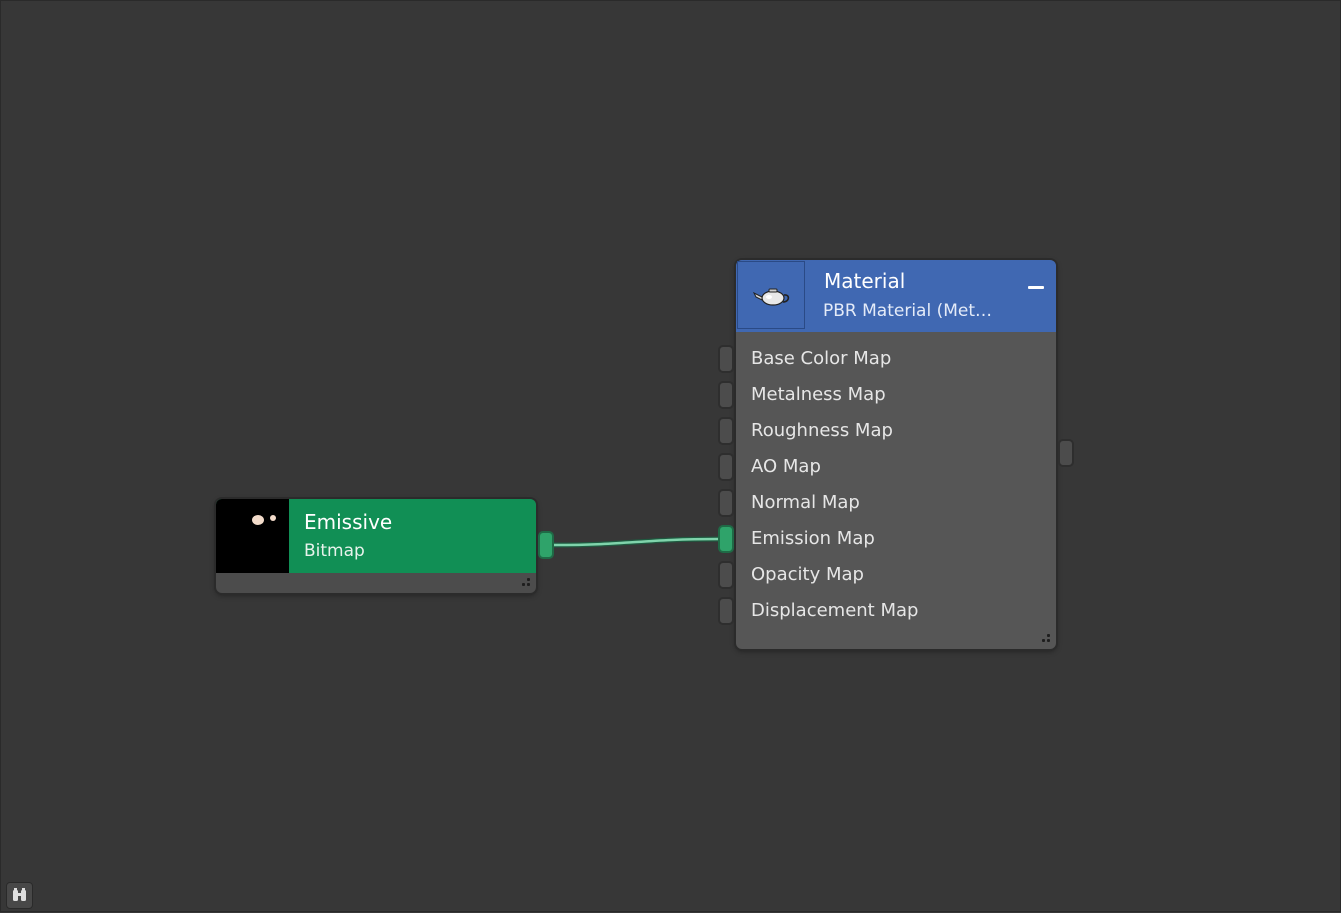  I want to click on emissive-texture-thumbnail, so click(252, 536).